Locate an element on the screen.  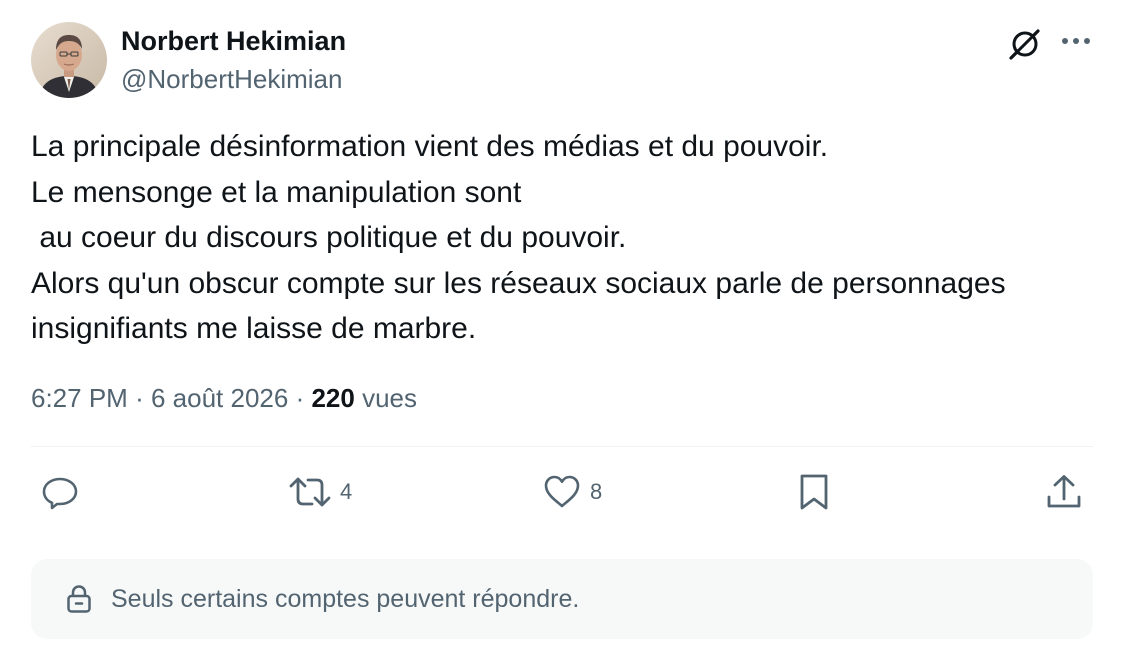
views-count: 220 is located at coordinates (333, 398).